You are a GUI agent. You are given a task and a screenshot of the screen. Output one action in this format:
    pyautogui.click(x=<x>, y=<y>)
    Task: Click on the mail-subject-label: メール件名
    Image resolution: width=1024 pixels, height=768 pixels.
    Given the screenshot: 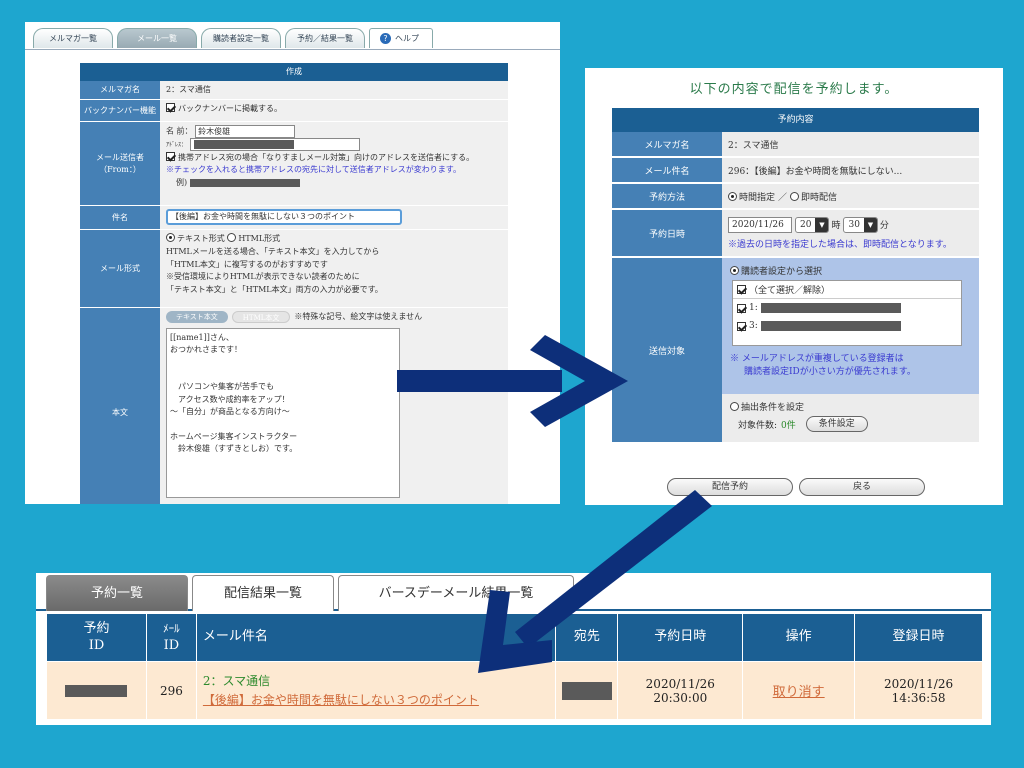 What is the action you would take?
    pyautogui.click(x=667, y=170)
    